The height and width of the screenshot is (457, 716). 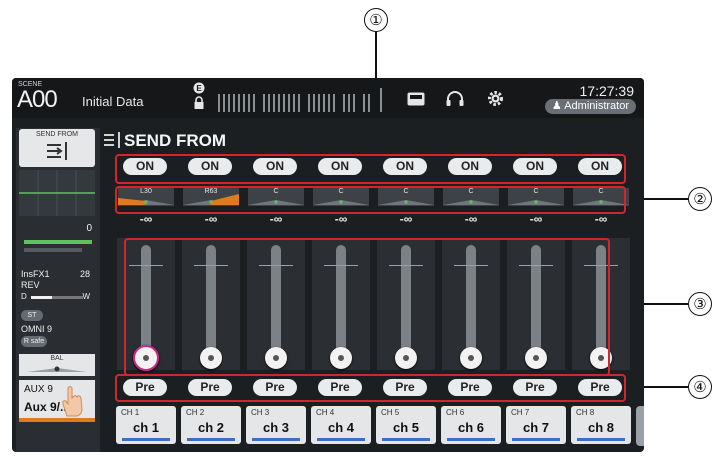 What do you see at coordinates (58, 242) in the screenshot?
I see `strip-level-bar` at bounding box center [58, 242].